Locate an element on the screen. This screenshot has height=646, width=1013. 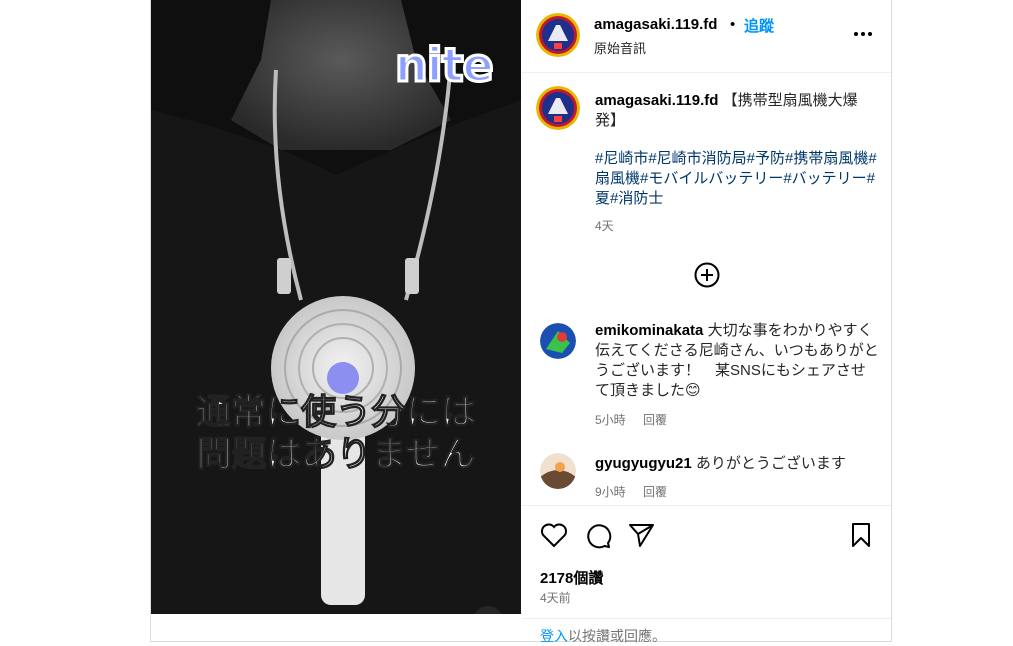
more-options-button is located at coordinates (863, 34).